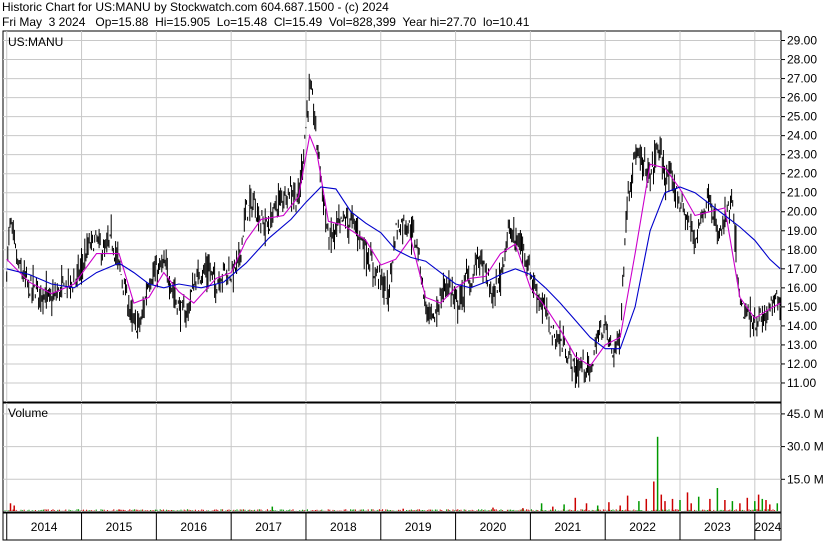 The height and width of the screenshot is (543, 830). I want to click on price-tick-label: 19.00, so click(802, 231).